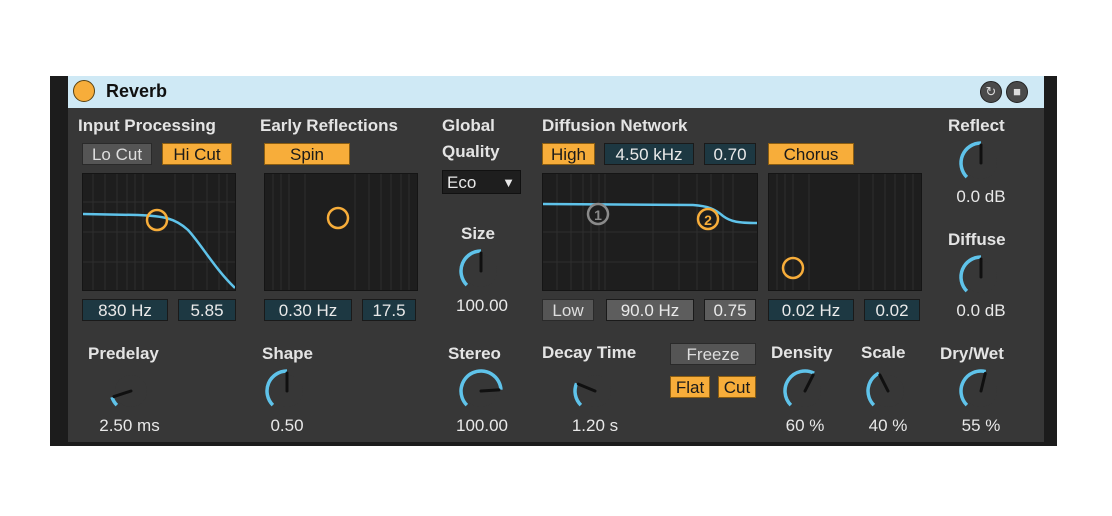 This screenshot has width=1112, height=516. What do you see at coordinates (737, 387) in the screenshot?
I see `cut-button: Cut` at bounding box center [737, 387].